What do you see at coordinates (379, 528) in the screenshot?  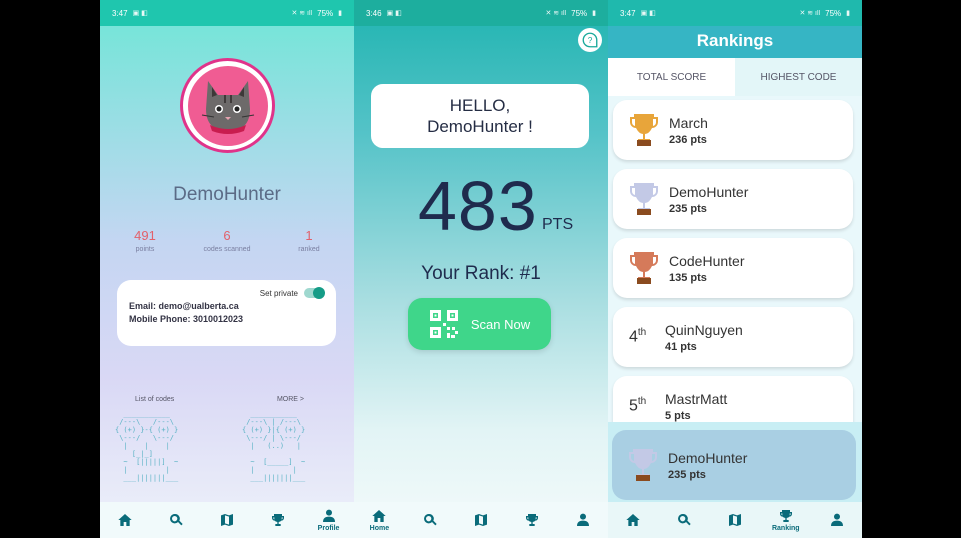 I see `nav-label: Home` at bounding box center [379, 528].